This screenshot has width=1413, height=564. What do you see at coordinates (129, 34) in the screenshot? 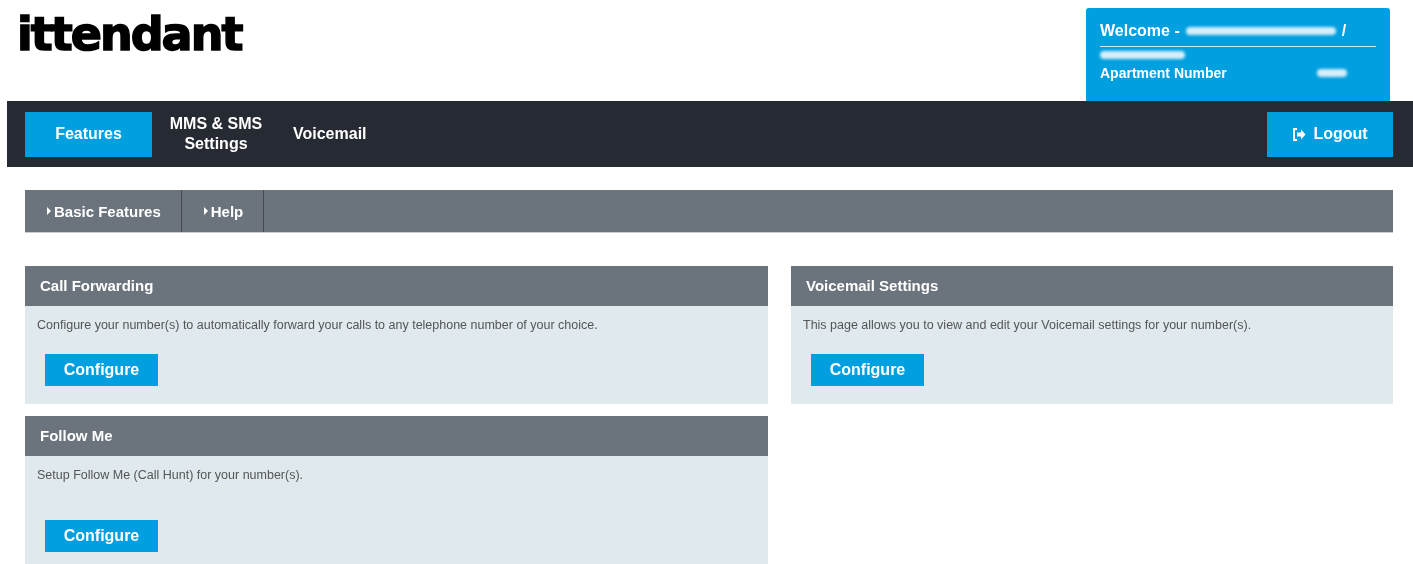
I see `logo: ittendant` at bounding box center [129, 34].